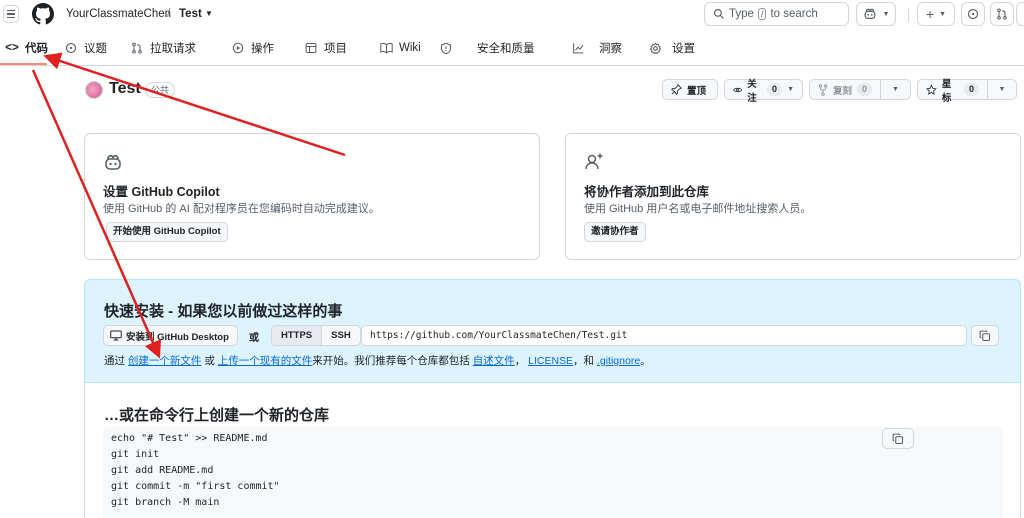  I want to click on tab-settings: 设置, so click(671, 48).